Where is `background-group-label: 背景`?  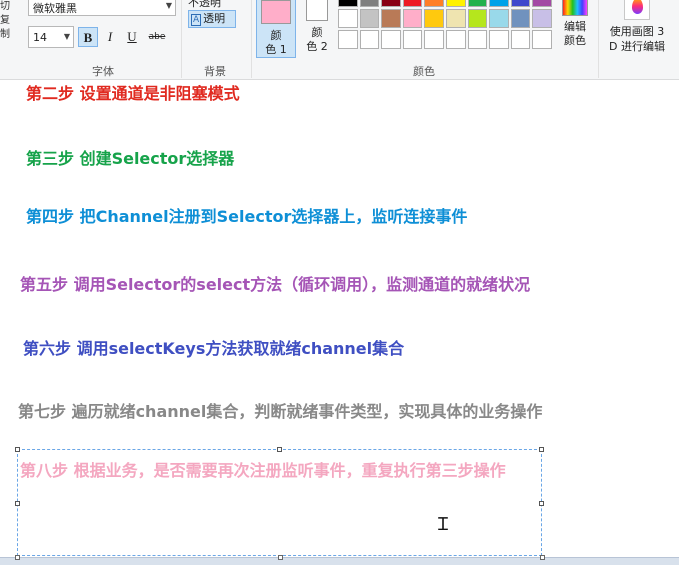
background-group-label: 背景 is located at coordinates (215, 71).